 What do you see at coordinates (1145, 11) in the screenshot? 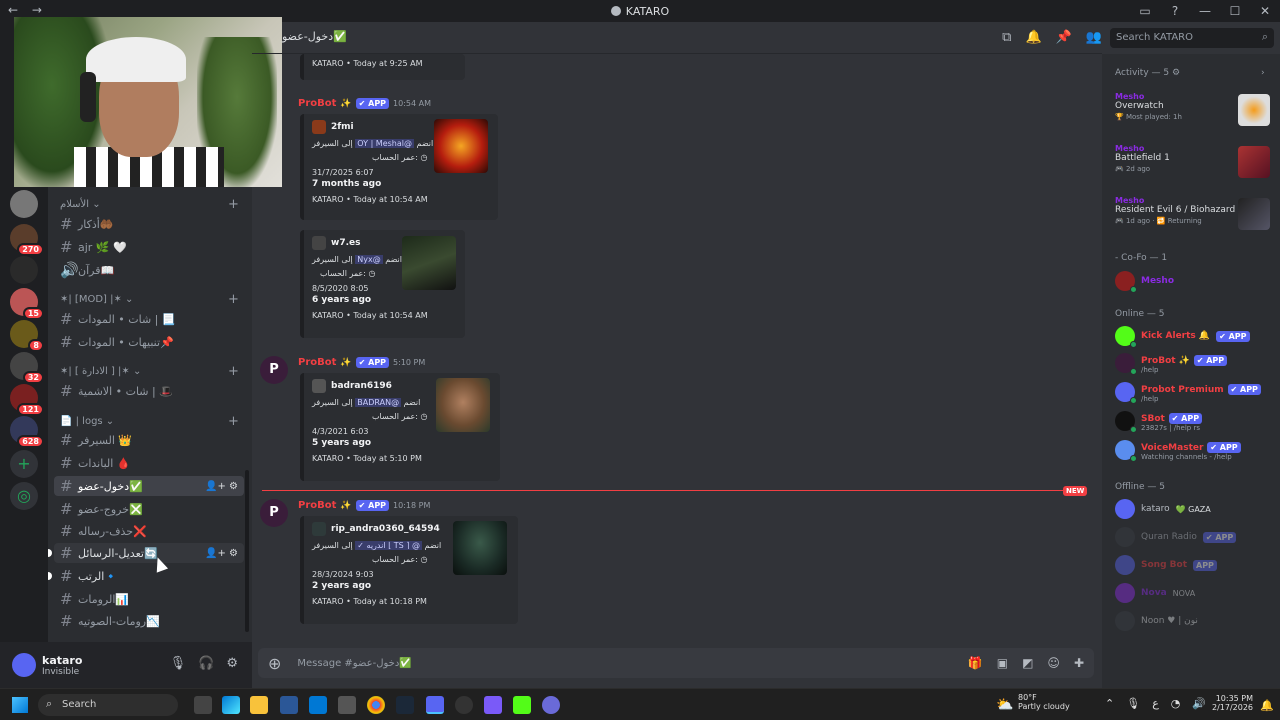
I see `inbox-icon: ▭` at bounding box center [1145, 11].